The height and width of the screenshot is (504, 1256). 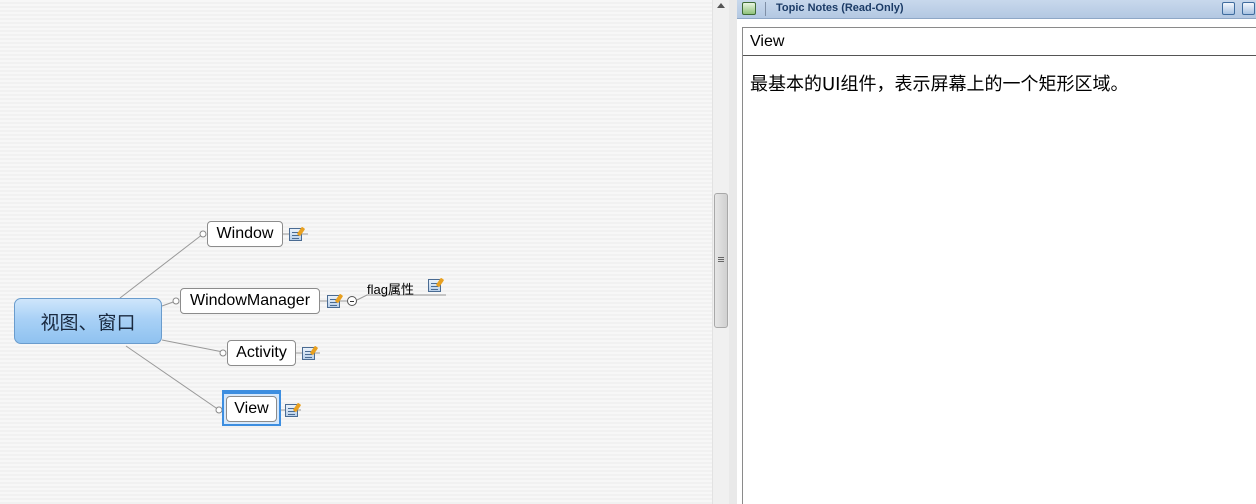 What do you see at coordinates (250, 301) in the screenshot?
I see `topic-windowmanager: WindowManager` at bounding box center [250, 301].